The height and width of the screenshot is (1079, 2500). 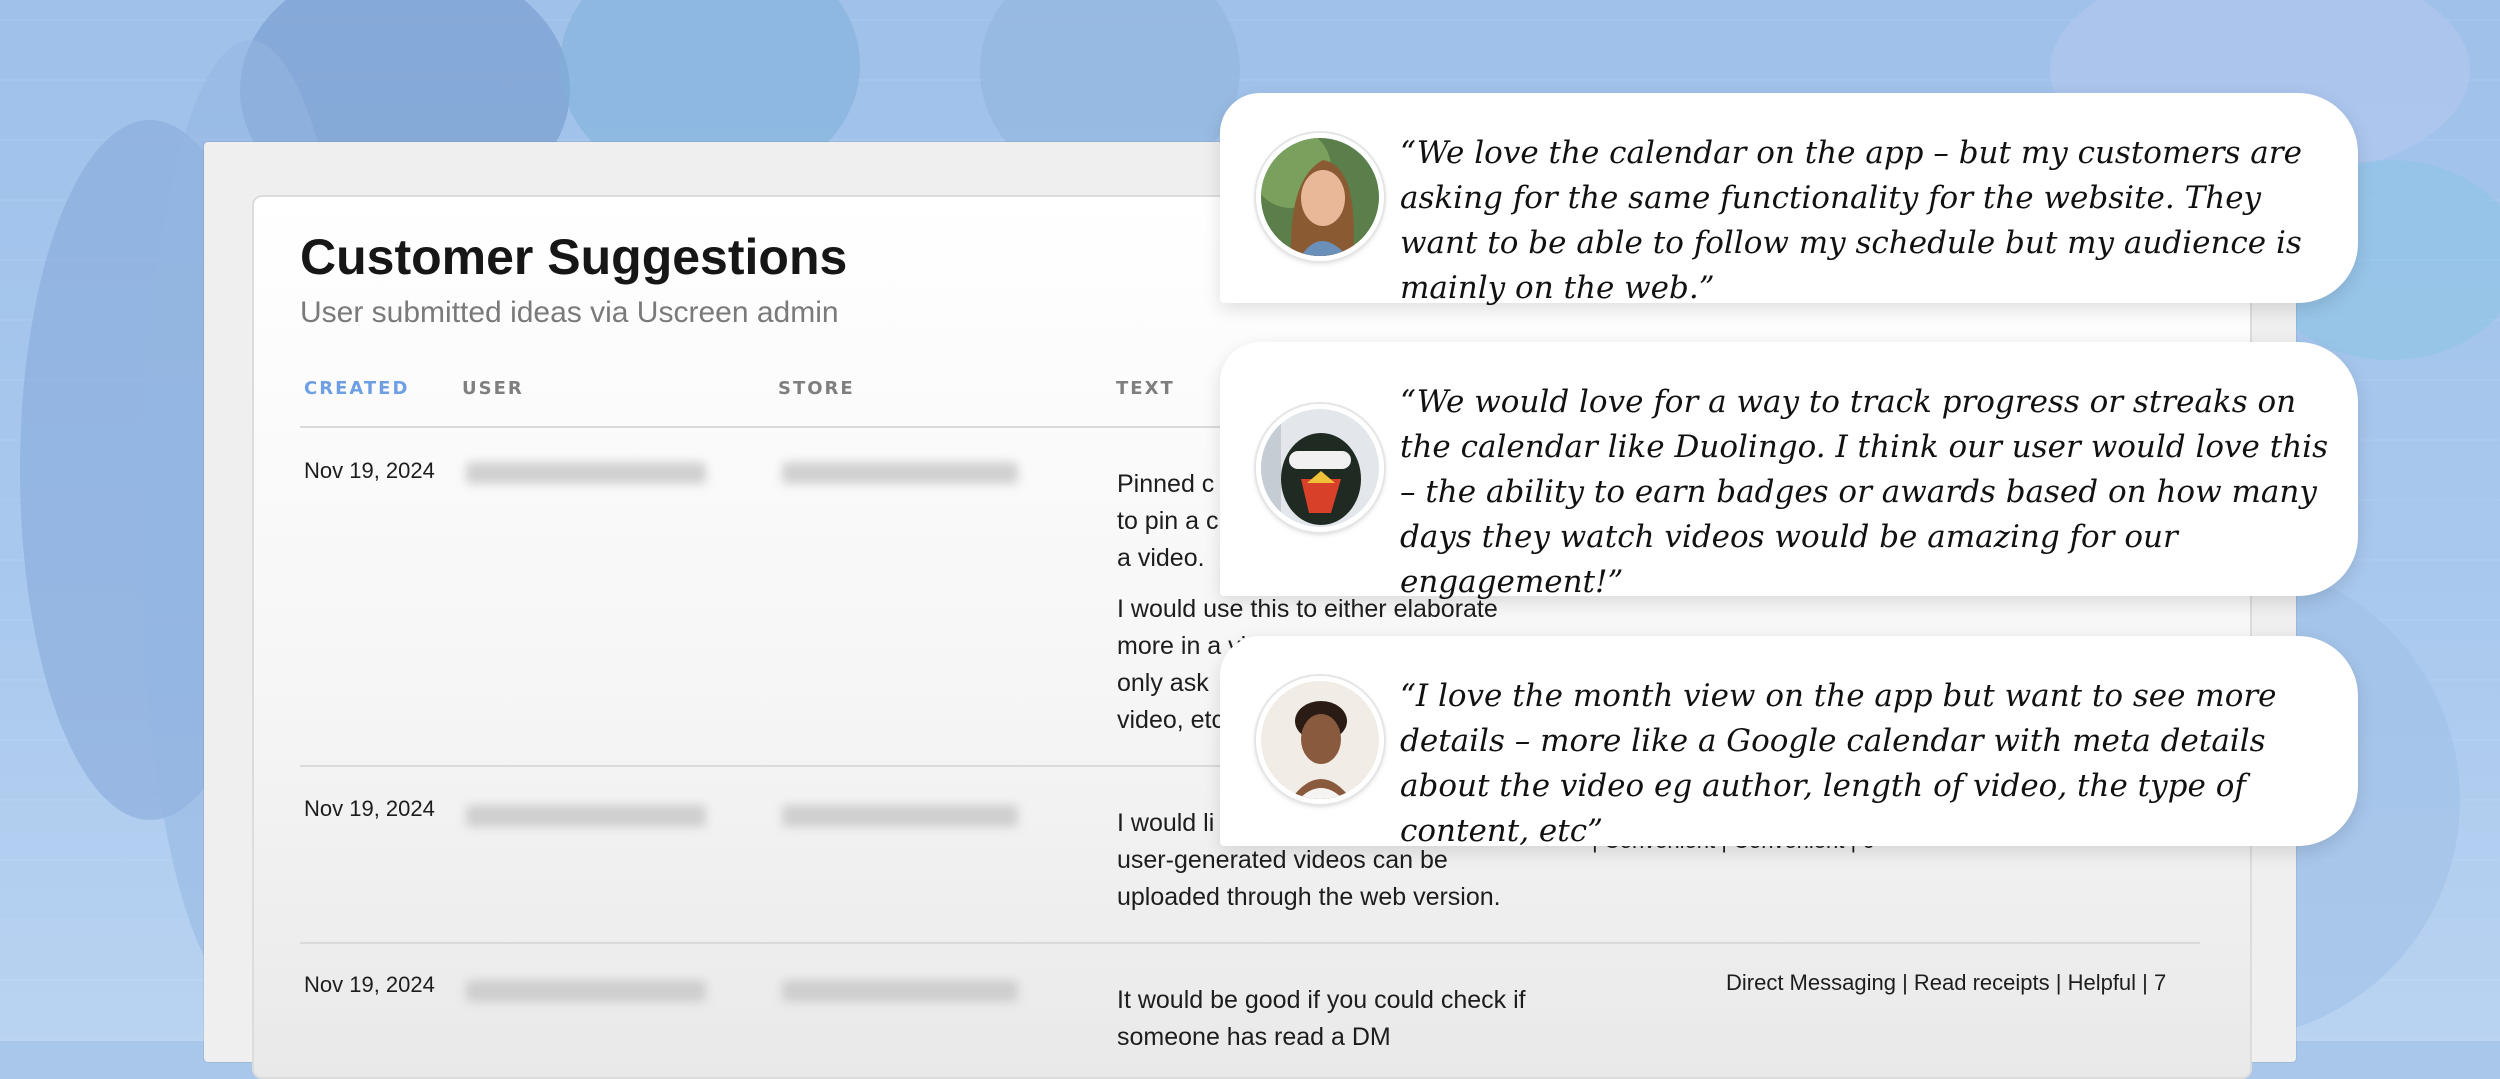 I want to click on column-header-user: USER, so click(x=493, y=388).